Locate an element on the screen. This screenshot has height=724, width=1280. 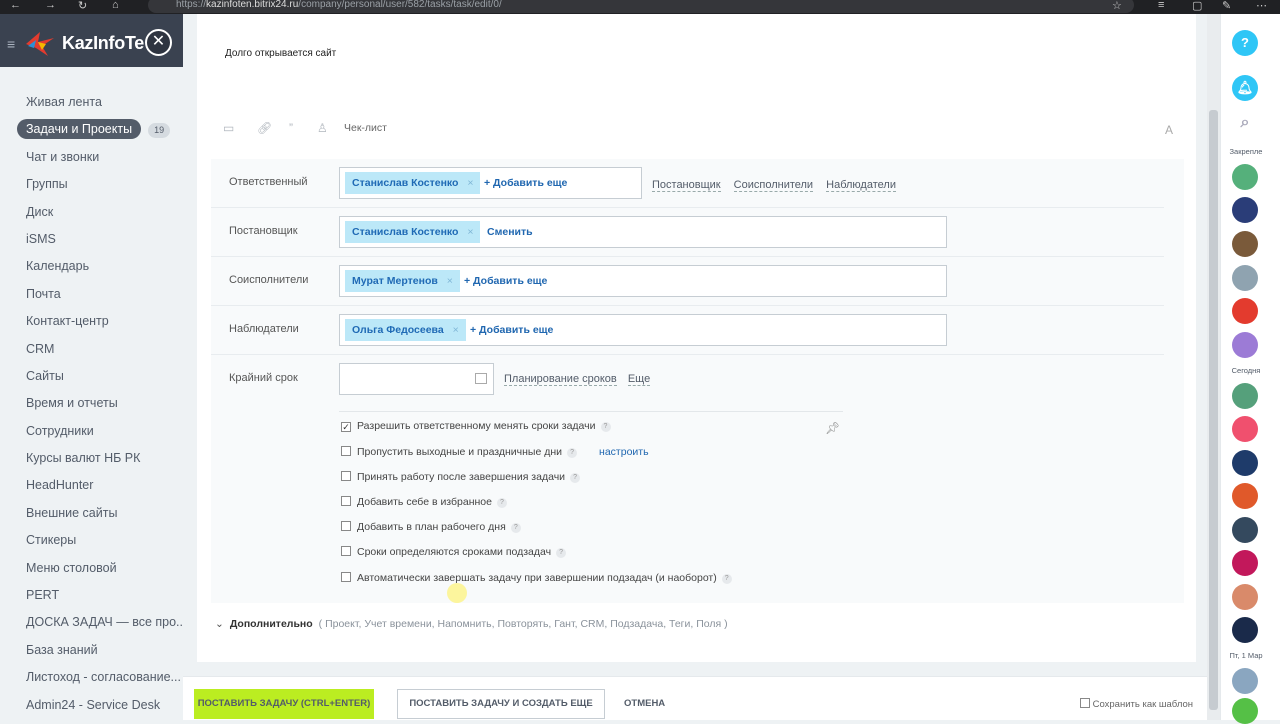
bell-icon: 🔔︎ is located at coordinates (1245, 88).